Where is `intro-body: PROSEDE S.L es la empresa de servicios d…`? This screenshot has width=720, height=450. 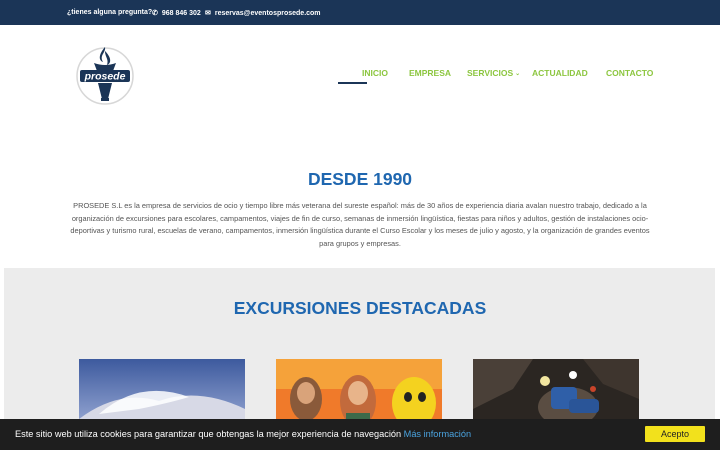 intro-body: PROSEDE S.L es la empresa de servicios d… is located at coordinates (360, 224).